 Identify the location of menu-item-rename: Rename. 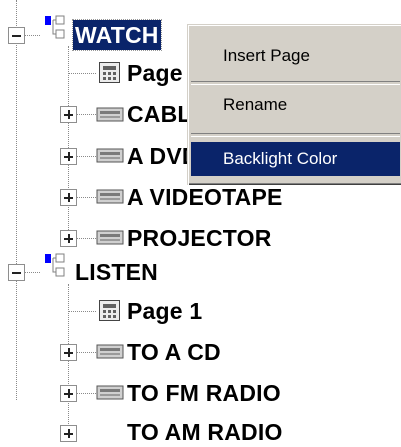
(295, 105).